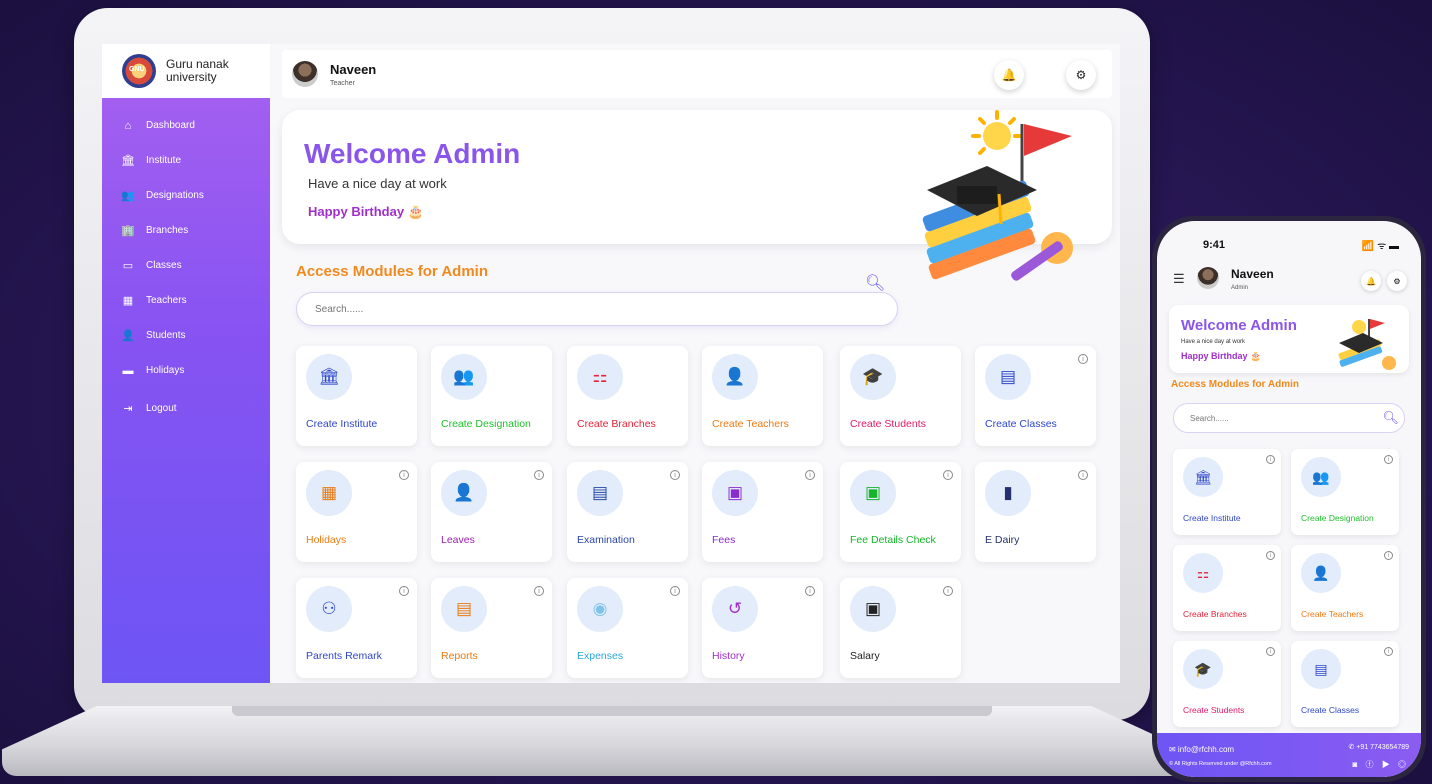 This screenshot has width=1432, height=784. I want to click on module-label: Create Teachers, so click(1332, 614).